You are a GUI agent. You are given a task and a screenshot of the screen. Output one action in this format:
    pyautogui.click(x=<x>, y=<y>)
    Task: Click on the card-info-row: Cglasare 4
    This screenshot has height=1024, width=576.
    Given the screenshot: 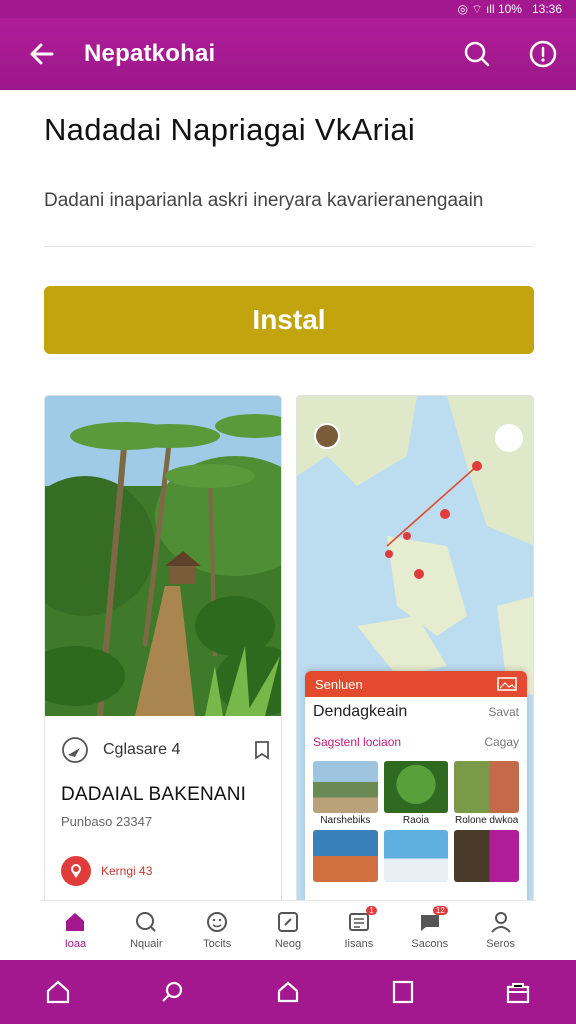 What is the action you would take?
    pyautogui.click(x=166, y=750)
    